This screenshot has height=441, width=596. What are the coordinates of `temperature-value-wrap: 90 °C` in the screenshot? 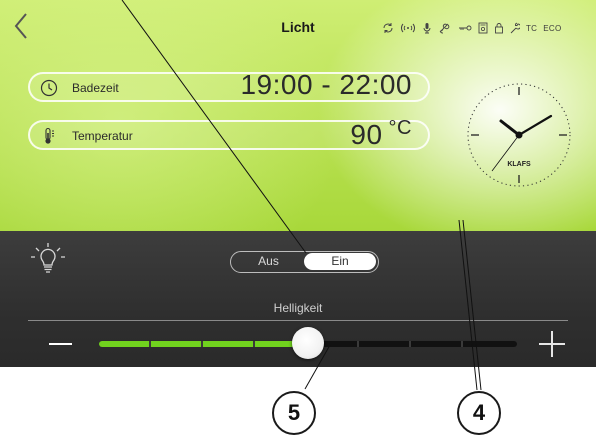 It's located at (381, 134).